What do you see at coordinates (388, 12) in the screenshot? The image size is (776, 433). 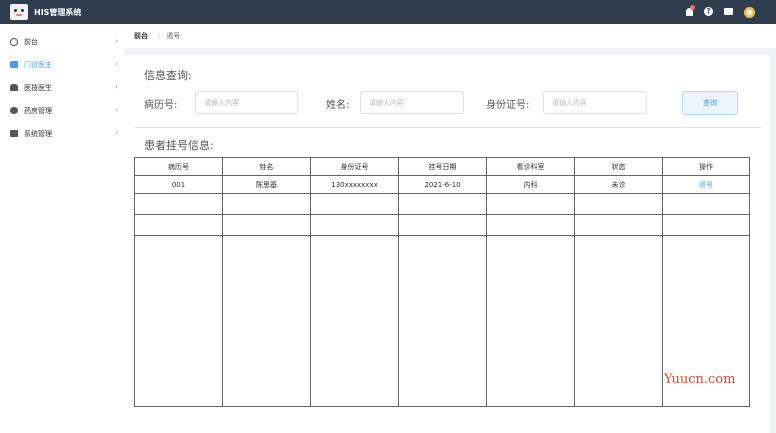 I see `top-bar: HIS管理系统 ?` at bounding box center [388, 12].